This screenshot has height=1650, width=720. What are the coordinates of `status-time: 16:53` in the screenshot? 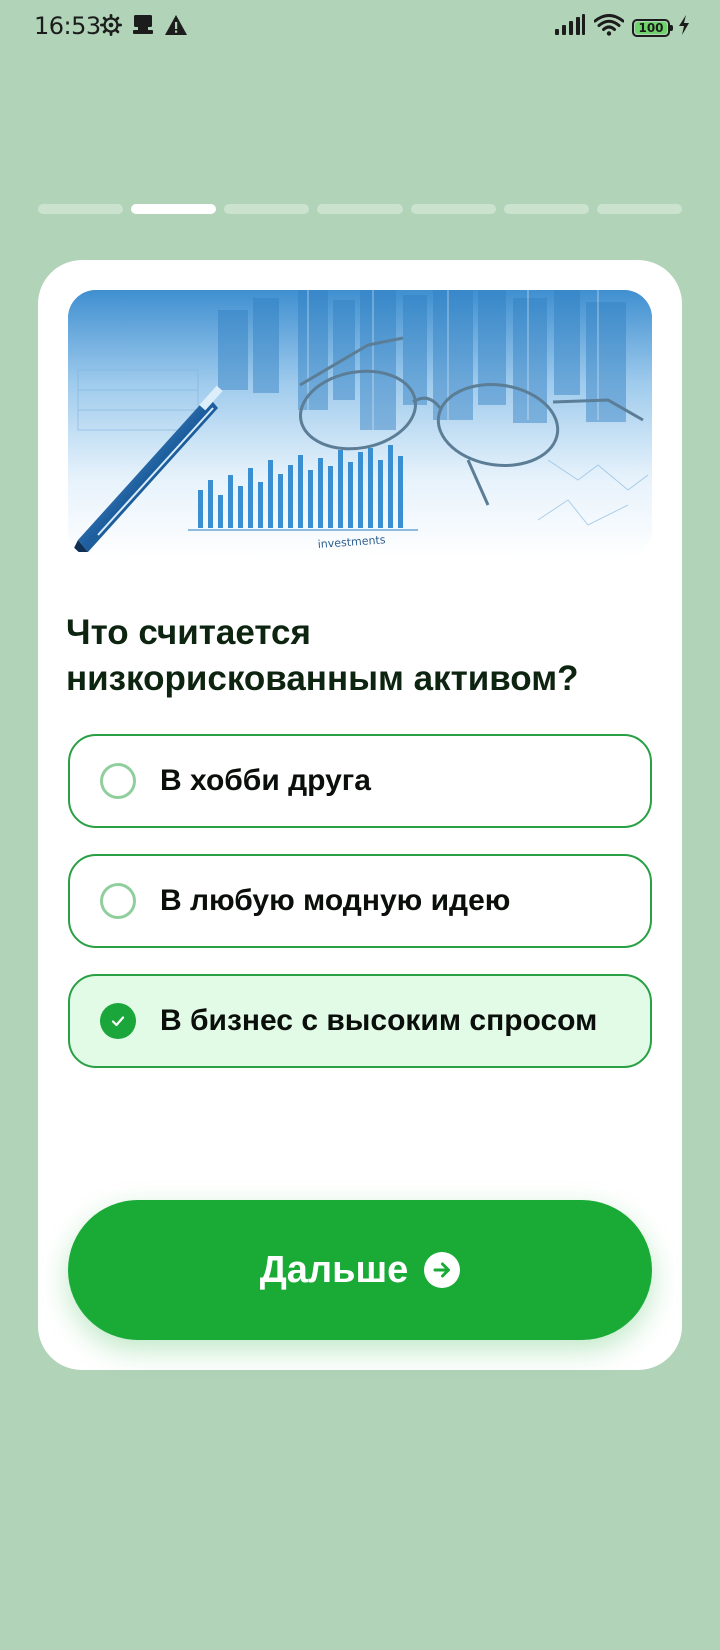 It's located at (67, 26).